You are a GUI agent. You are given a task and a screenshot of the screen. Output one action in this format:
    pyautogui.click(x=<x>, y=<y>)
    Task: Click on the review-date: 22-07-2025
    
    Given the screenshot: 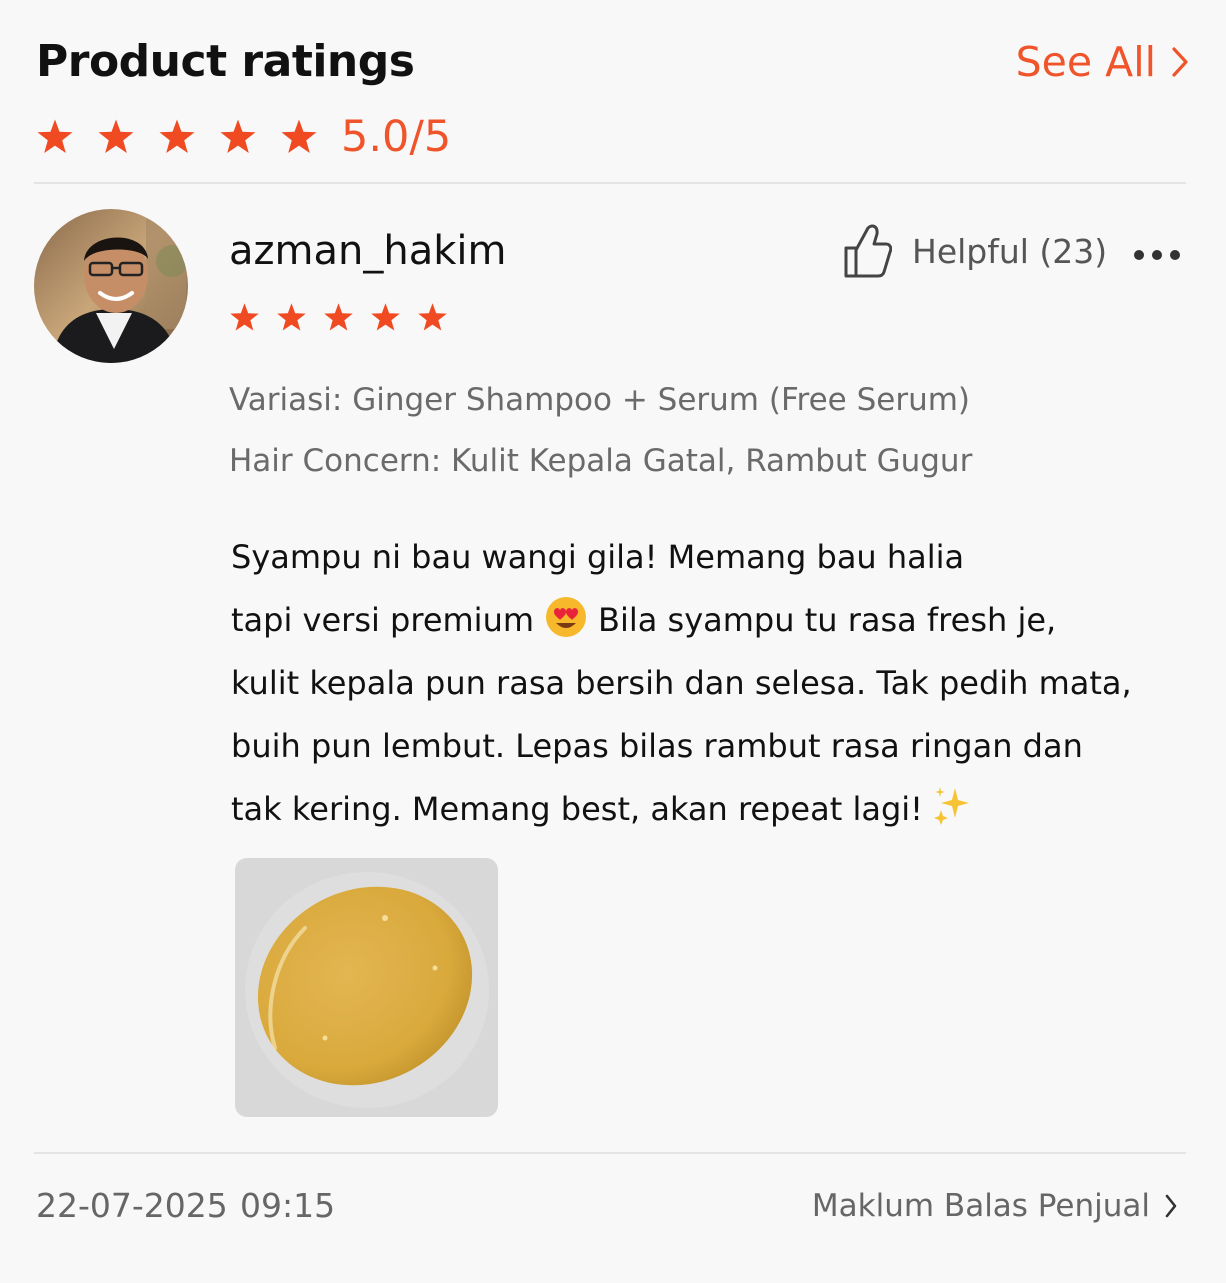 What is the action you would take?
    pyautogui.click(x=132, y=1205)
    